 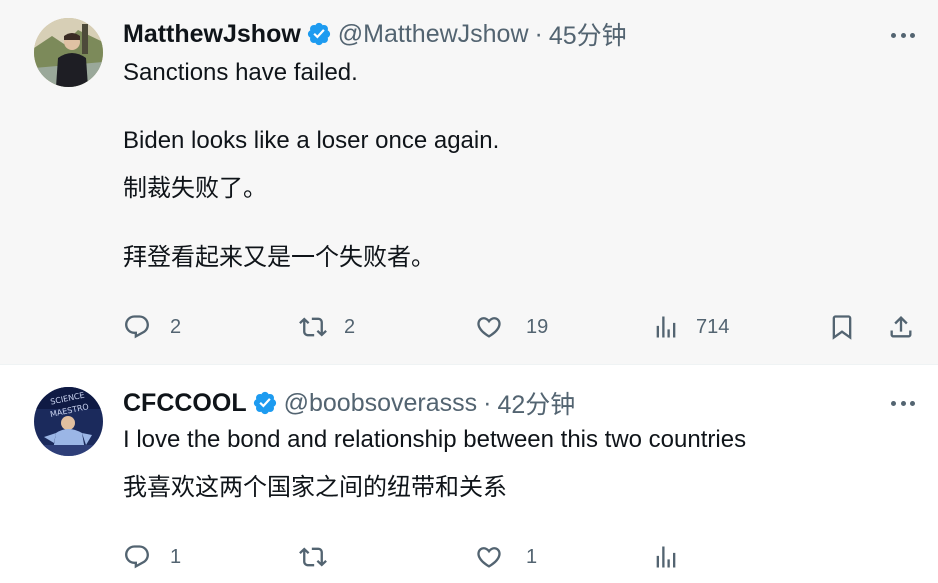 I want to click on bookmark-button, so click(x=842, y=327).